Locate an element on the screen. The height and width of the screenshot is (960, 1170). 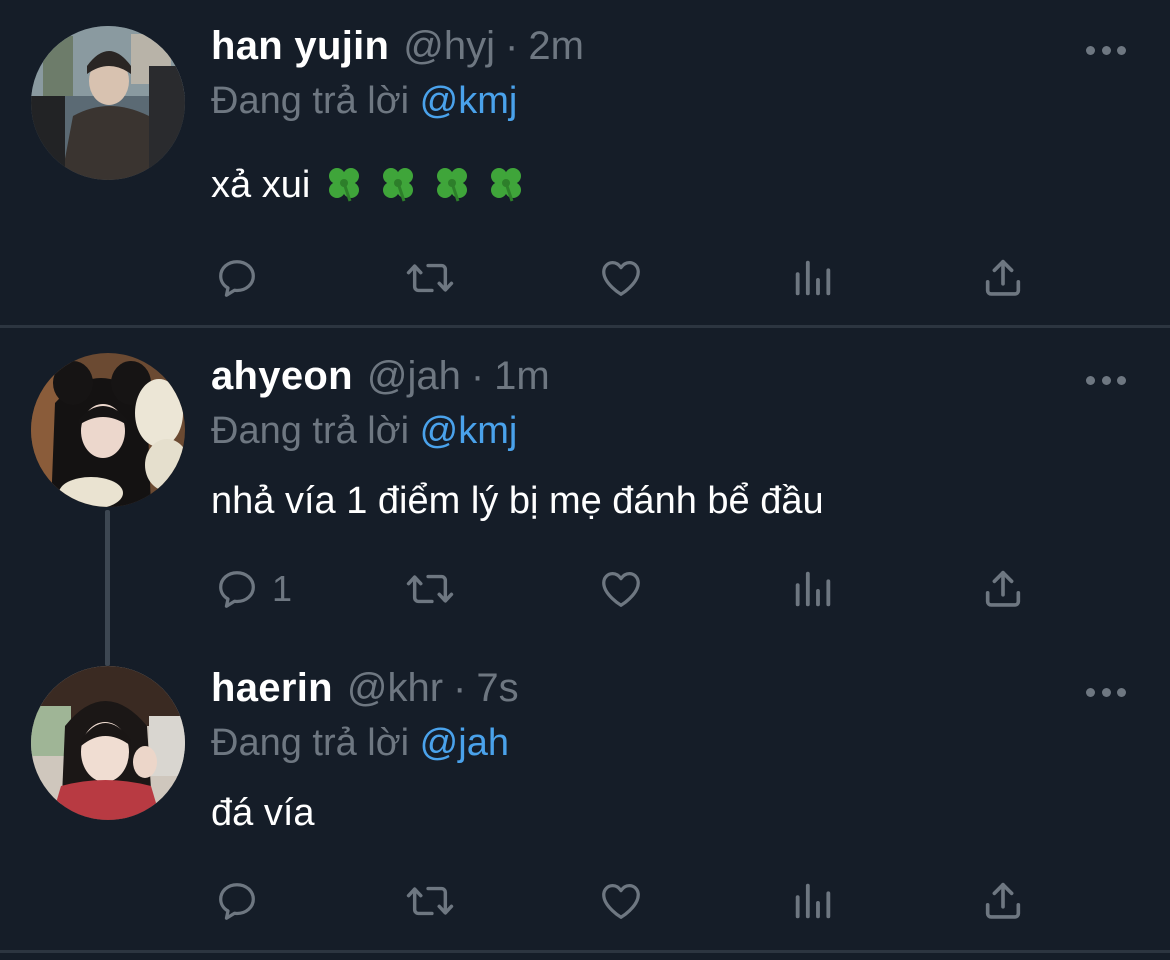
display-name: haerin is located at coordinates (272, 688).